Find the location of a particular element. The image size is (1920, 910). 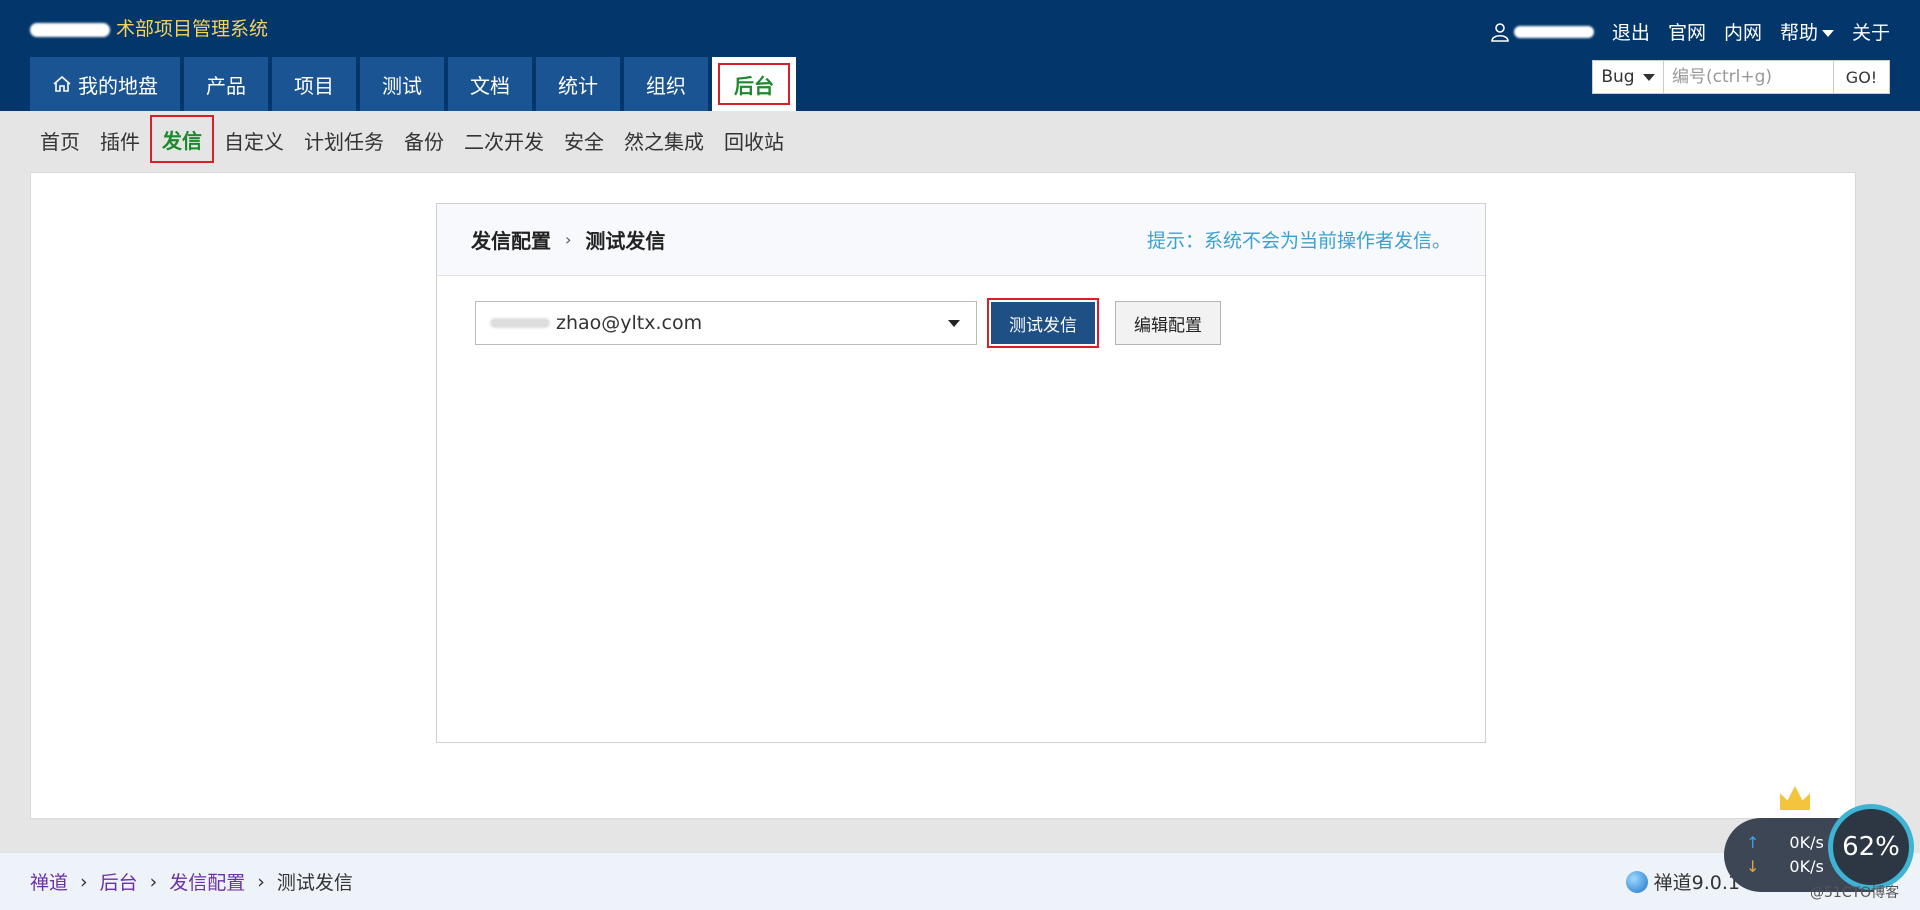

panel-tip: 提示：系统不会为当前操作者发信。 is located at coordinates (1298, 241).